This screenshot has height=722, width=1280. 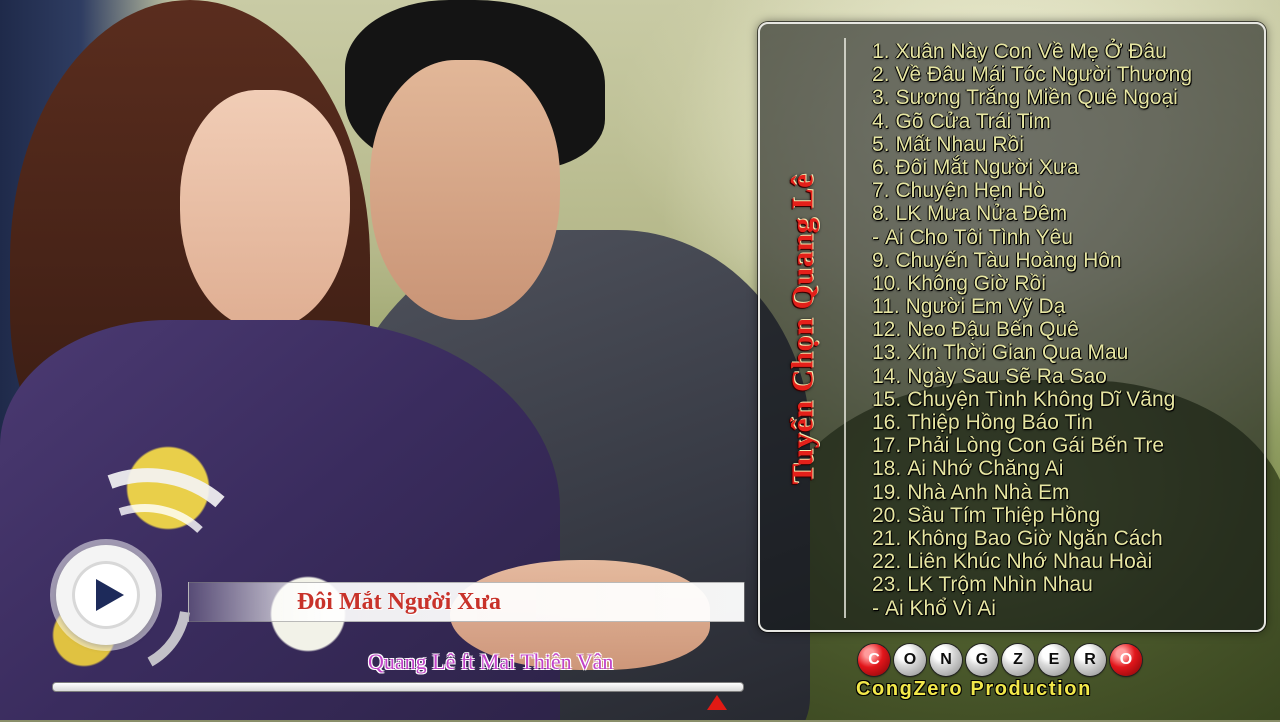 I want to click on track-item: - Ai Cho Tôi Tình Yêu, so click(x=1032, y=237).